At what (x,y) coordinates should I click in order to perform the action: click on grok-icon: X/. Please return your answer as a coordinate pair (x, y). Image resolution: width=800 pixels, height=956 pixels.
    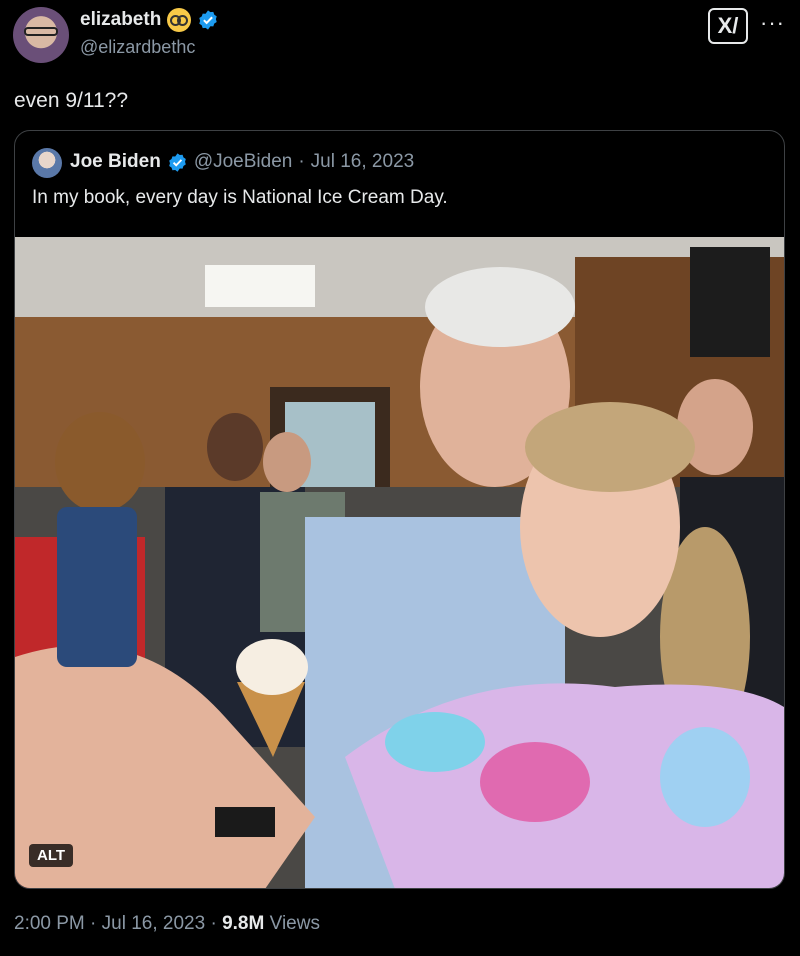
    Looking at the image, I should click on (728, 25).